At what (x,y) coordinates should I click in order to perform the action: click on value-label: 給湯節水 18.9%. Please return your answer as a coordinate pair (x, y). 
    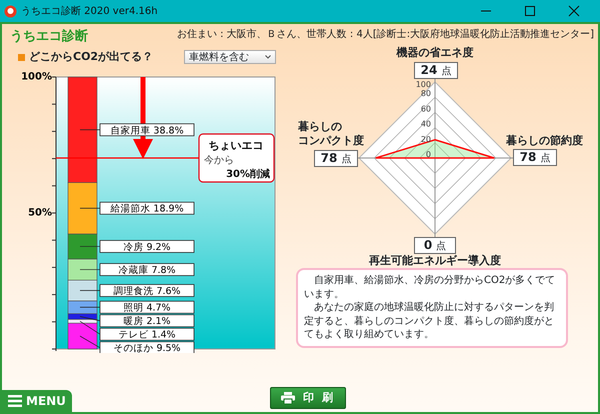
    Looking at the image, I should click on (147, 208).